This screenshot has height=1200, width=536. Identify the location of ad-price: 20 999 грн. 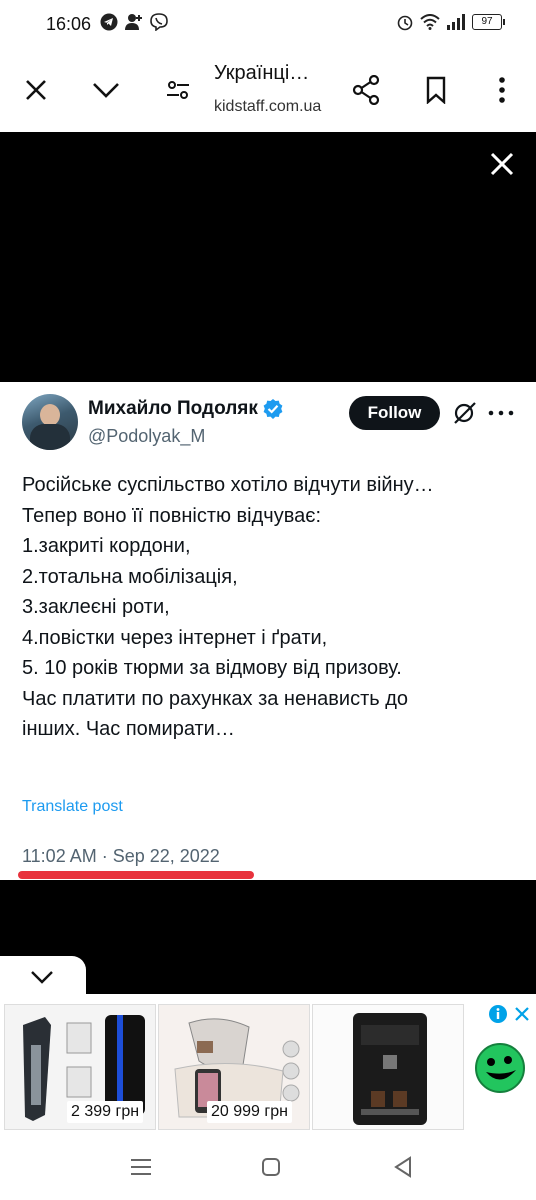
(249, 1112).